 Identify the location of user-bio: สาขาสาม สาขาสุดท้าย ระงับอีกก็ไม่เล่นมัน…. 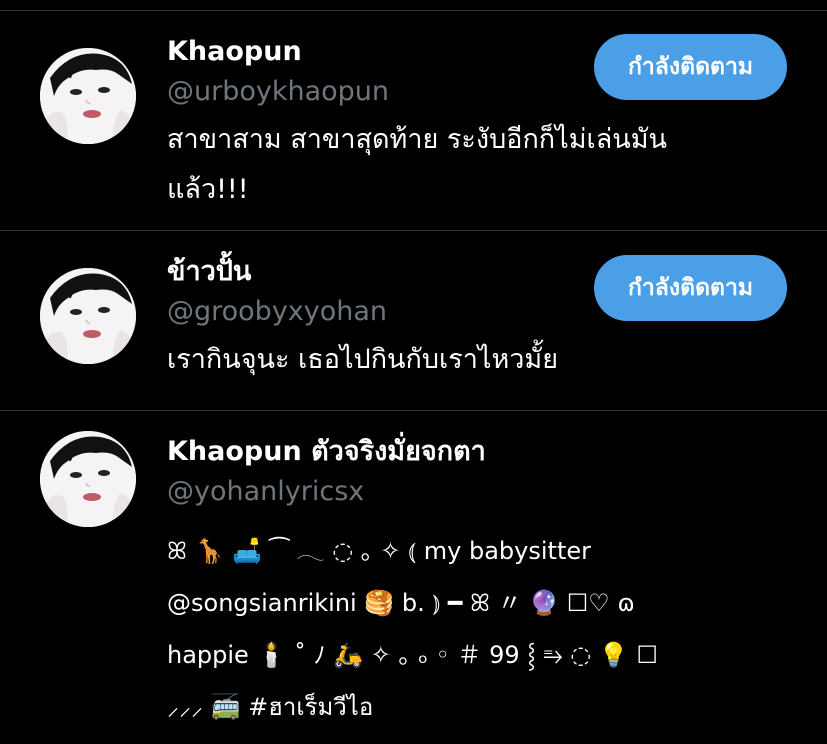
(467, 165).